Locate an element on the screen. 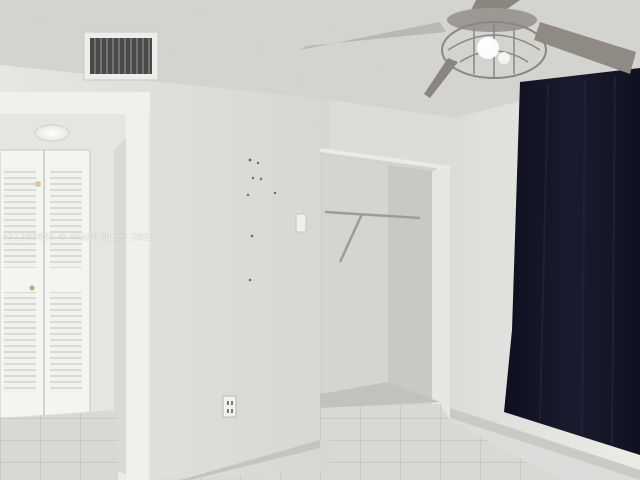 The height and width of the screenshot is (480, 640). ac-vent is located at coordinates (121, 56).